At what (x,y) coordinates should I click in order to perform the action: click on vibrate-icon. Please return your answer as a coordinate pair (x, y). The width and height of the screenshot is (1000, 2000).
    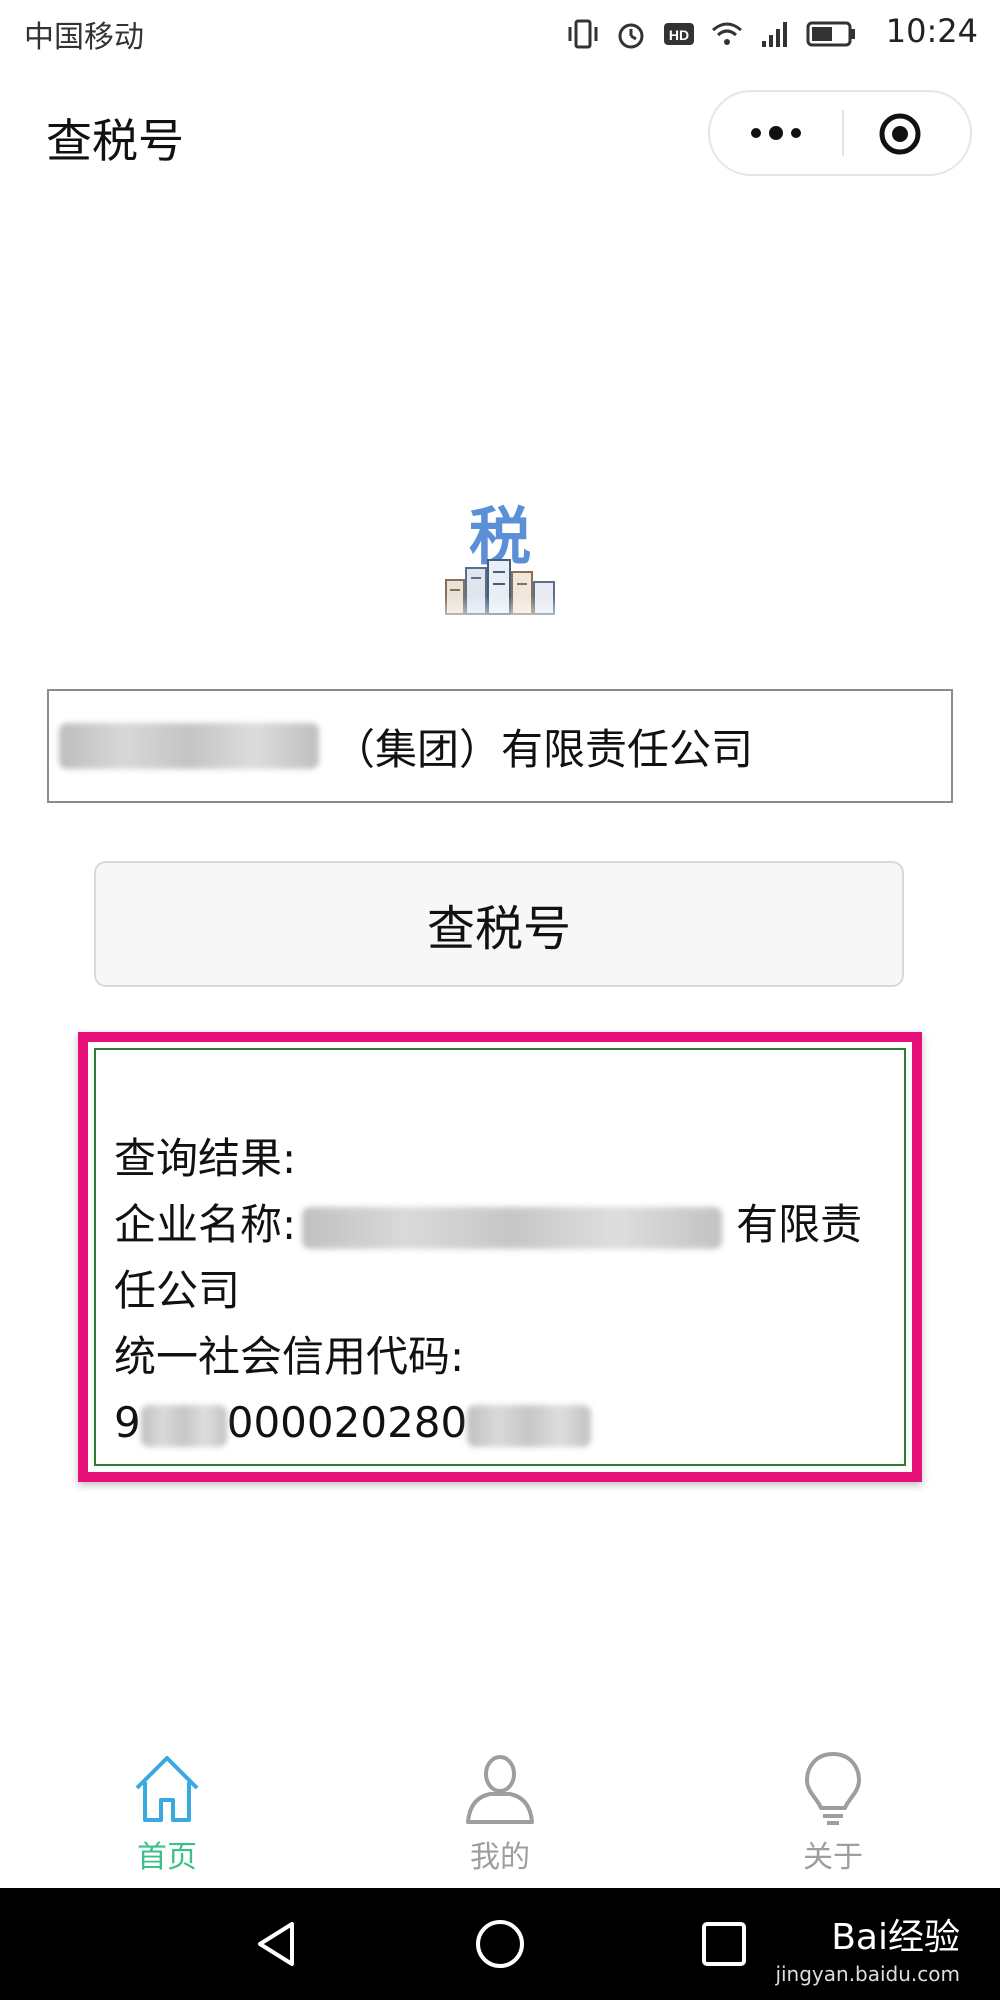
    Looking at the image, I should click on (583, 34).